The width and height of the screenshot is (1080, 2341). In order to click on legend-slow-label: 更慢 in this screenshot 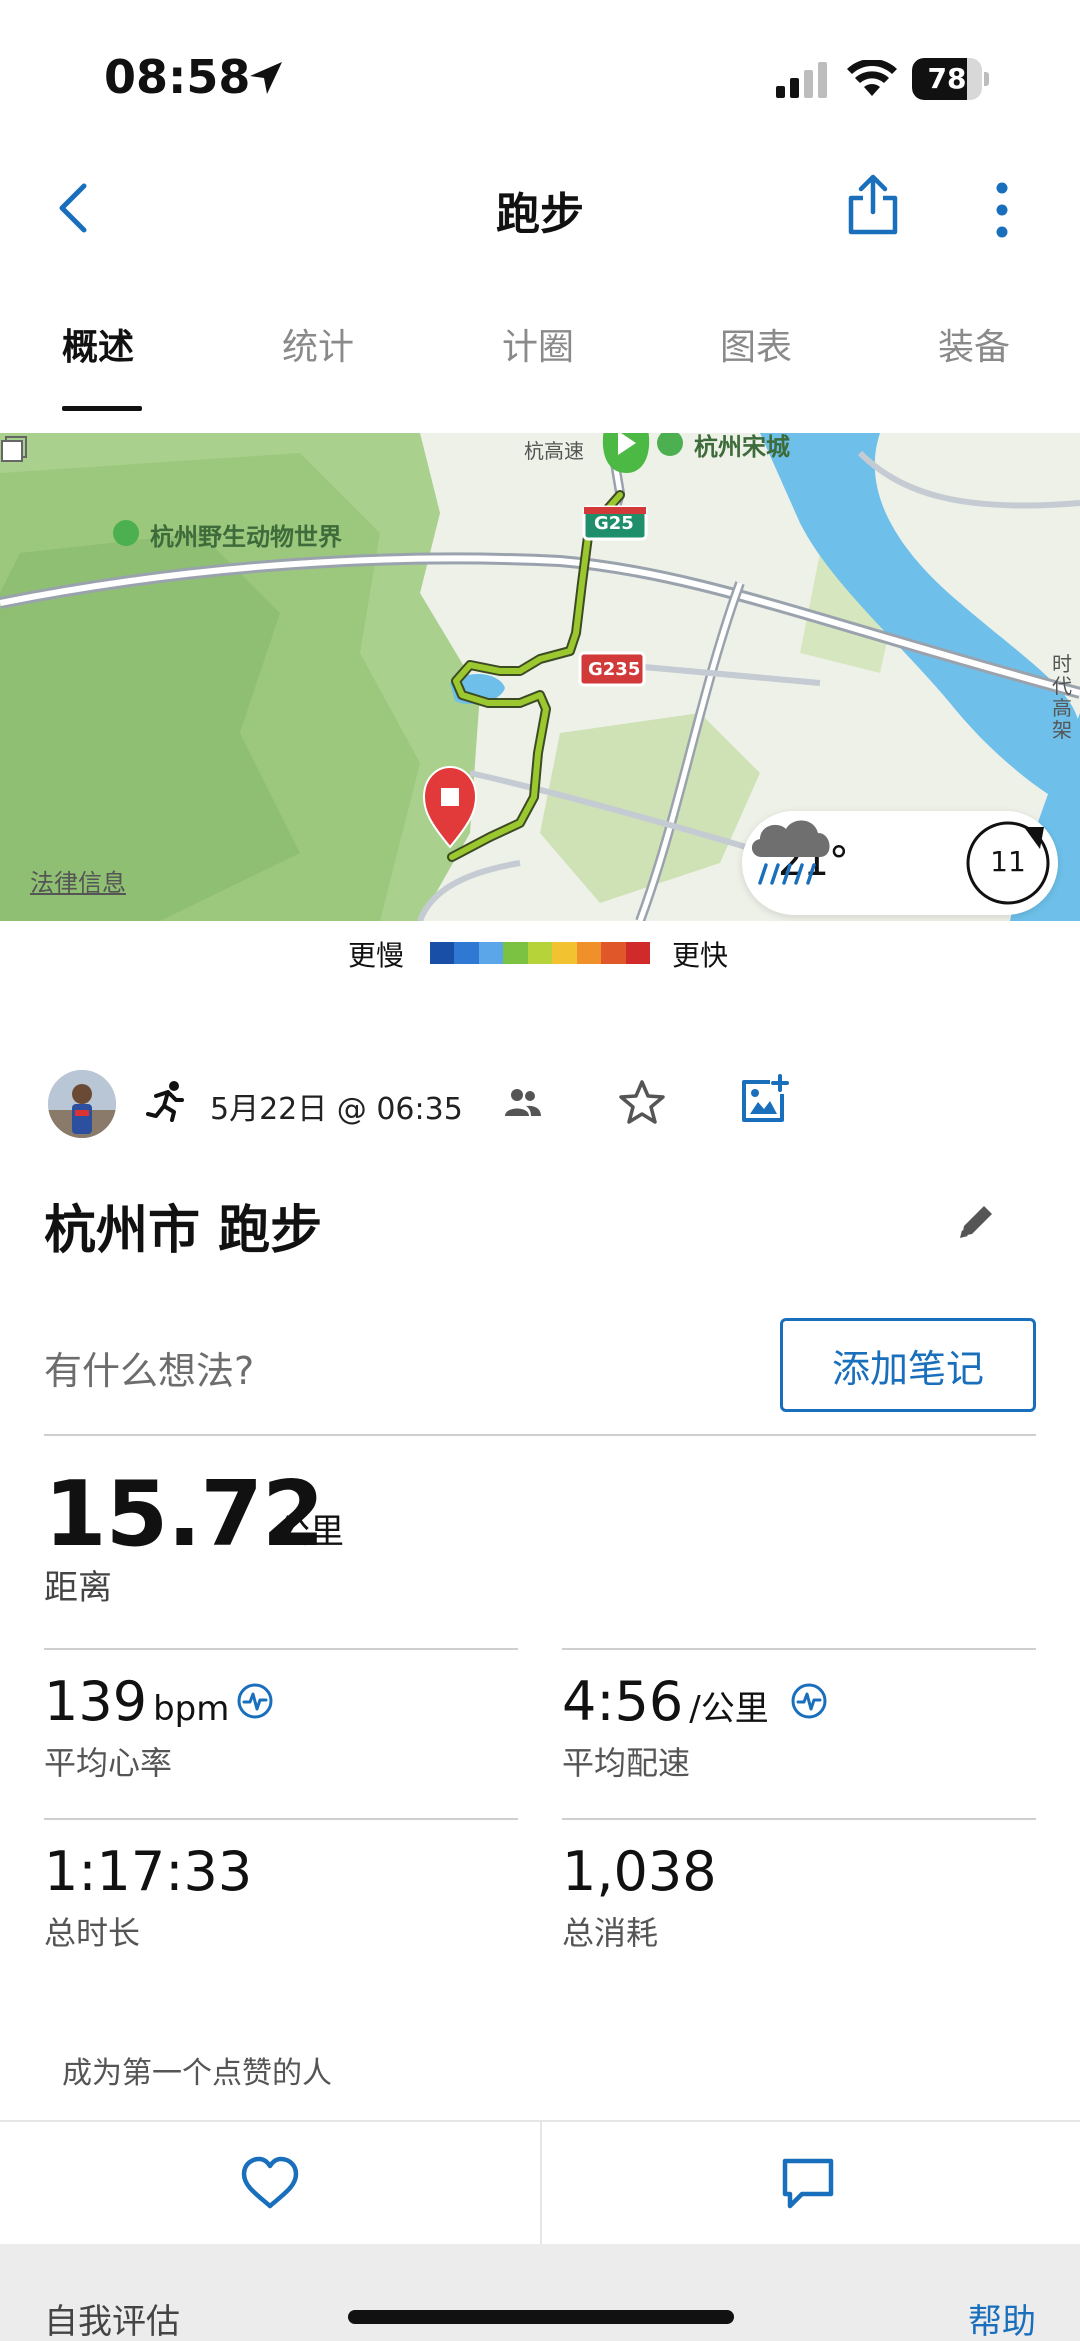, I will do `click(376, 955)`.